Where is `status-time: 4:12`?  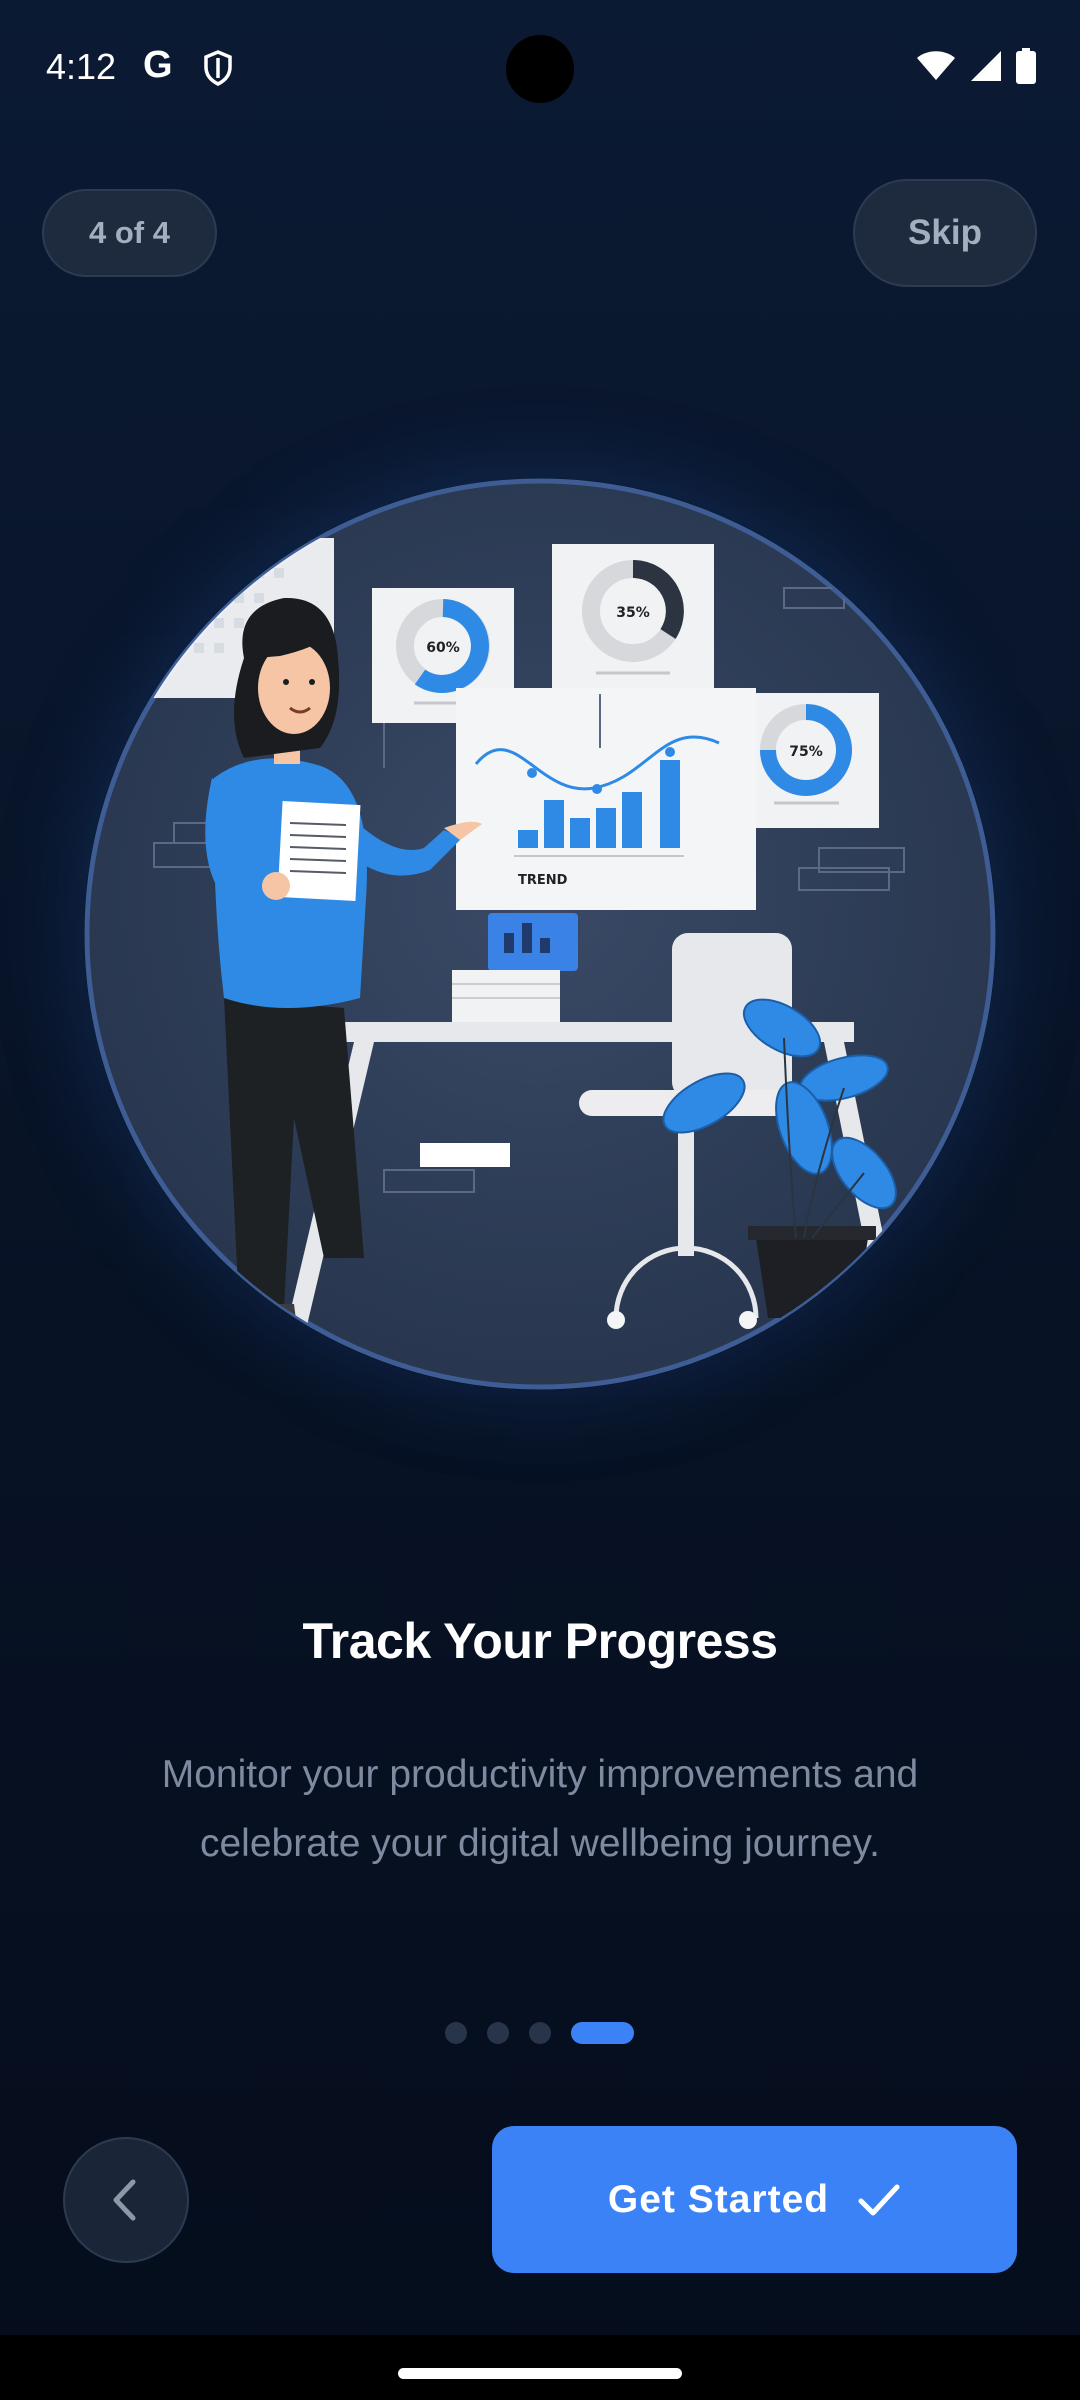
status-time: 4:12 is located at coordinates (81, 66).